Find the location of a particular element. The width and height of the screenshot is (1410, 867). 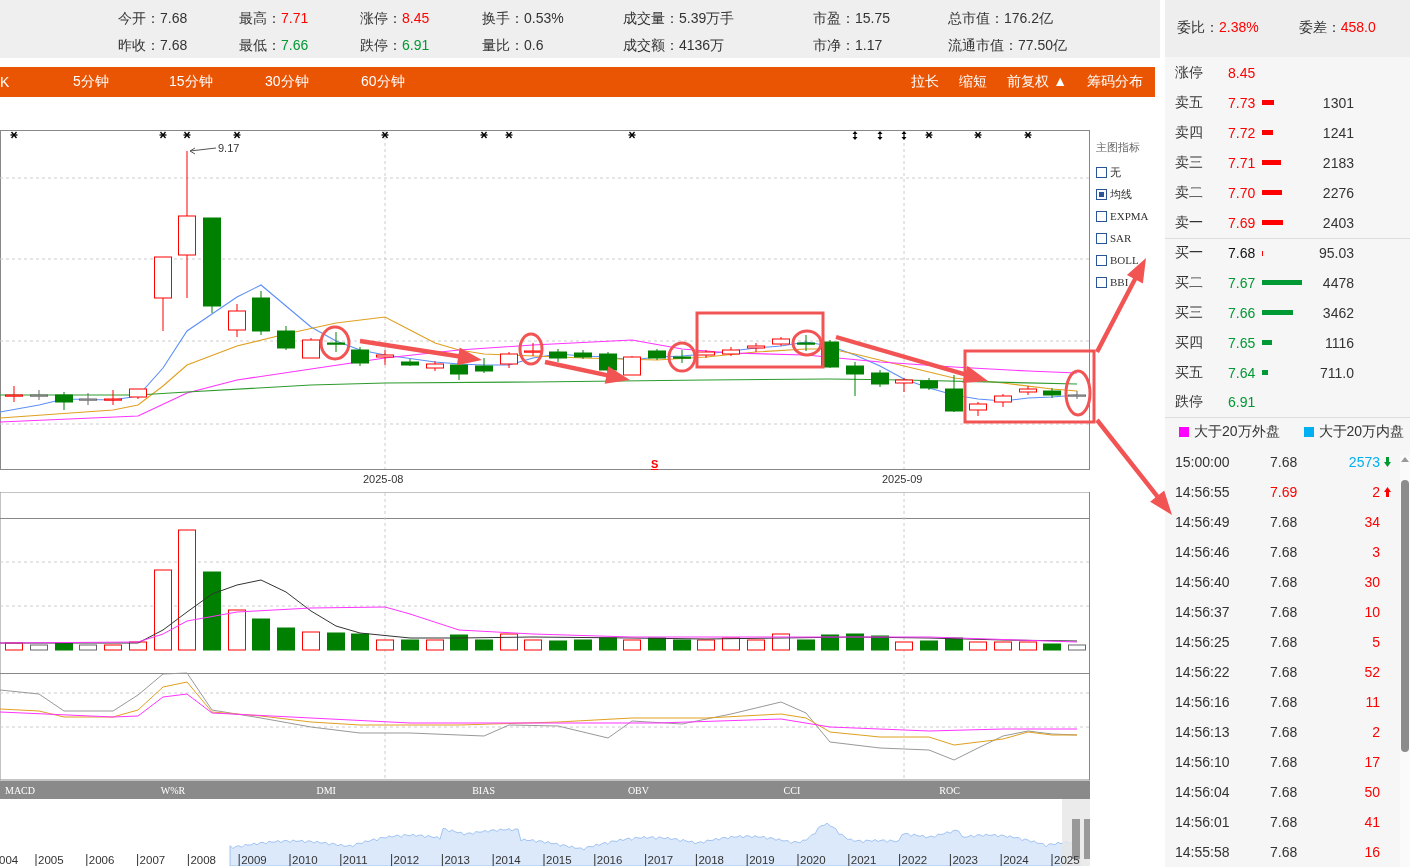

period-tab: 60分钟 is located at coordinates (409, 82).